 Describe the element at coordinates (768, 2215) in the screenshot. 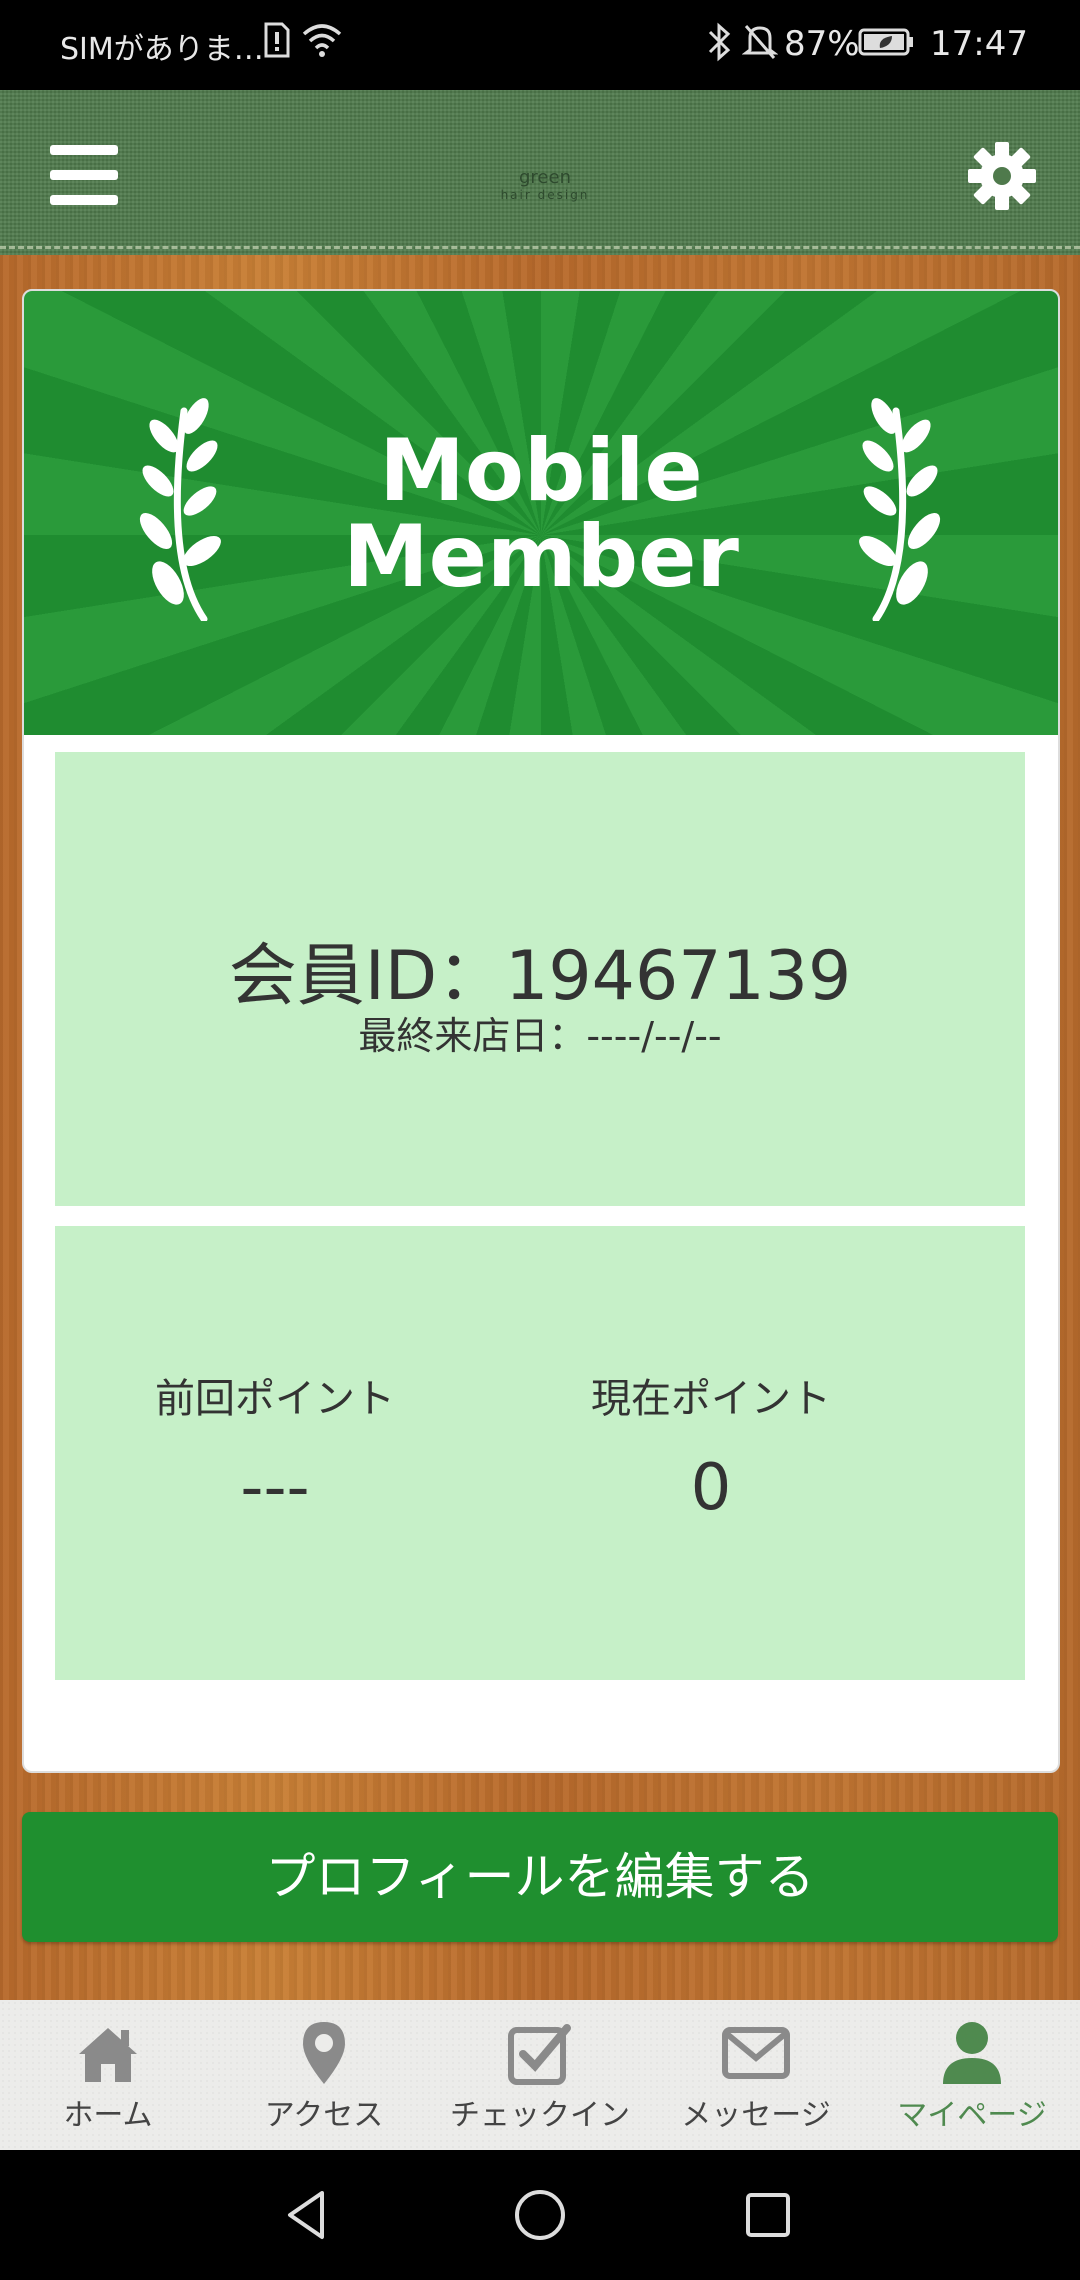

I see `recent-apps-icon` at that location.